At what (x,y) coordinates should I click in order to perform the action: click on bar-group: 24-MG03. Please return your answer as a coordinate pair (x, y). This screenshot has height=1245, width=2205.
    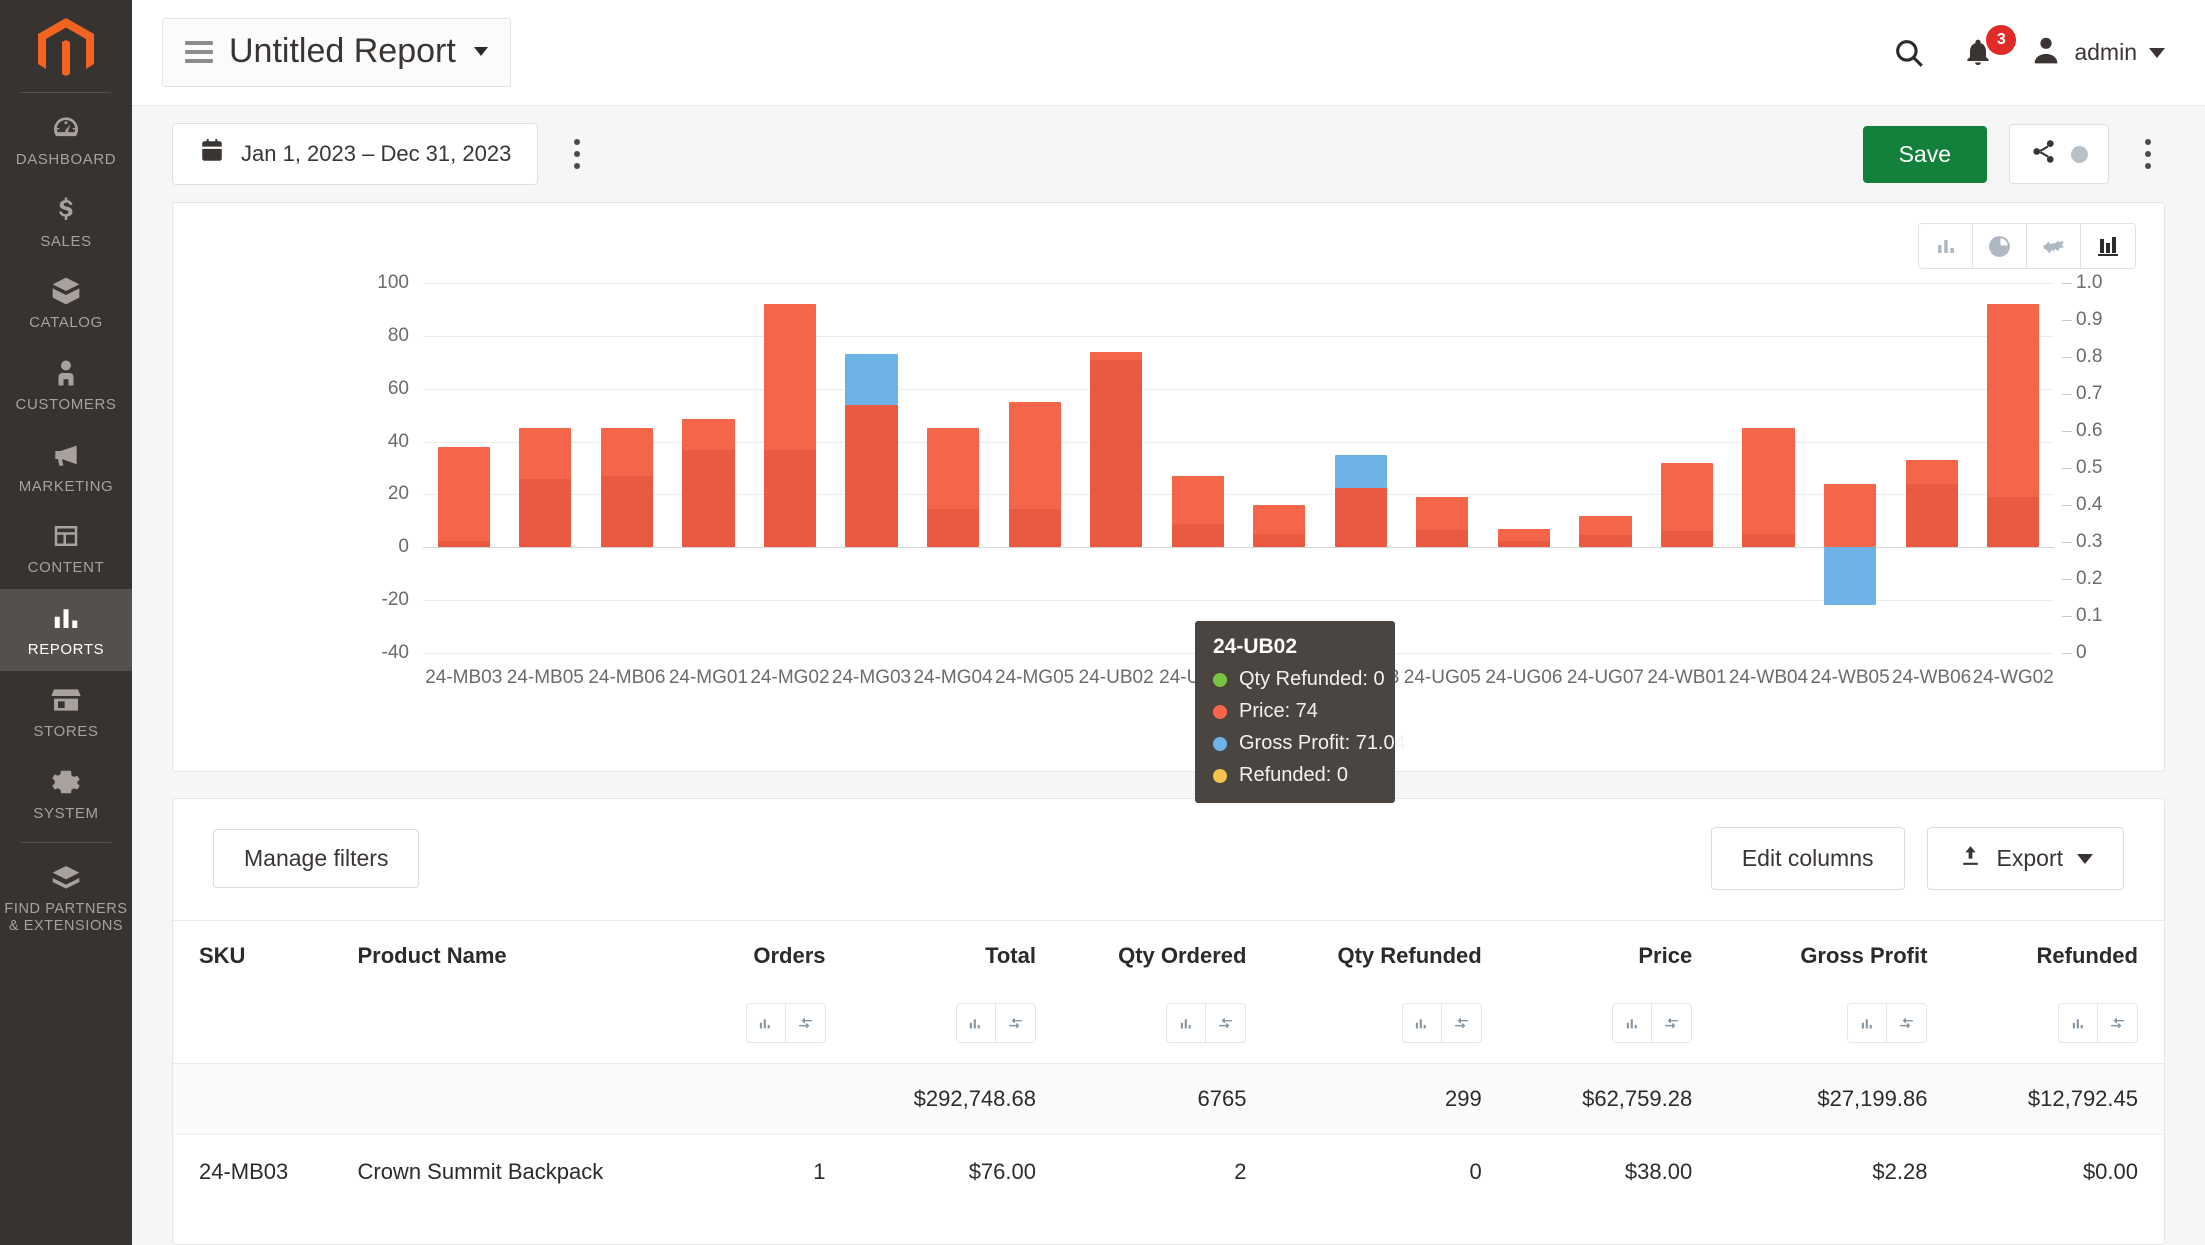
    Looking at the image, I should click on (872, 485).